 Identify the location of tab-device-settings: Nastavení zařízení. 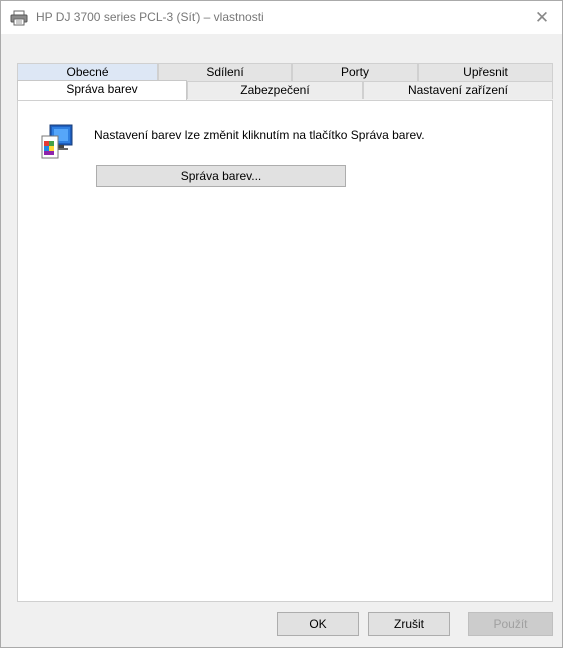
(458, 90).